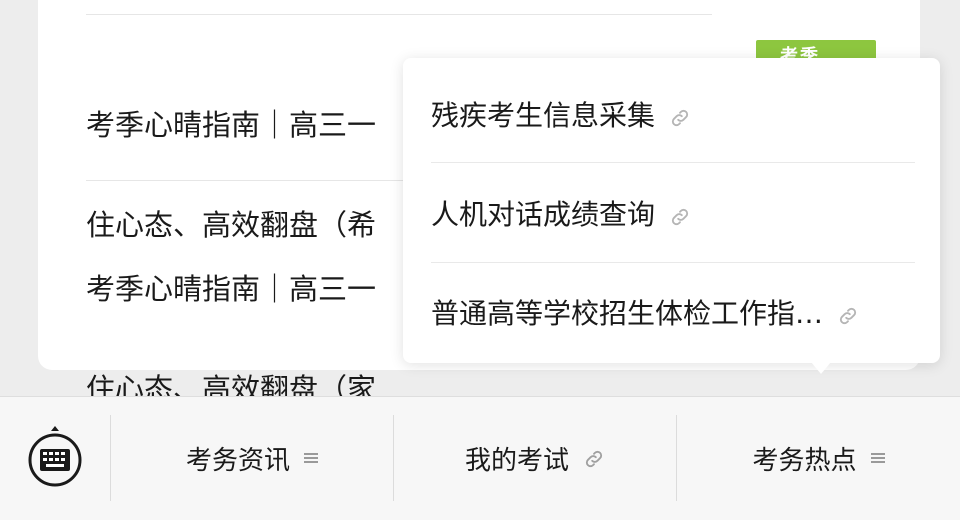 The image size is (960, 520). I want to click on menu-item-label: 人机对话成绩查询, so click(543, 214).